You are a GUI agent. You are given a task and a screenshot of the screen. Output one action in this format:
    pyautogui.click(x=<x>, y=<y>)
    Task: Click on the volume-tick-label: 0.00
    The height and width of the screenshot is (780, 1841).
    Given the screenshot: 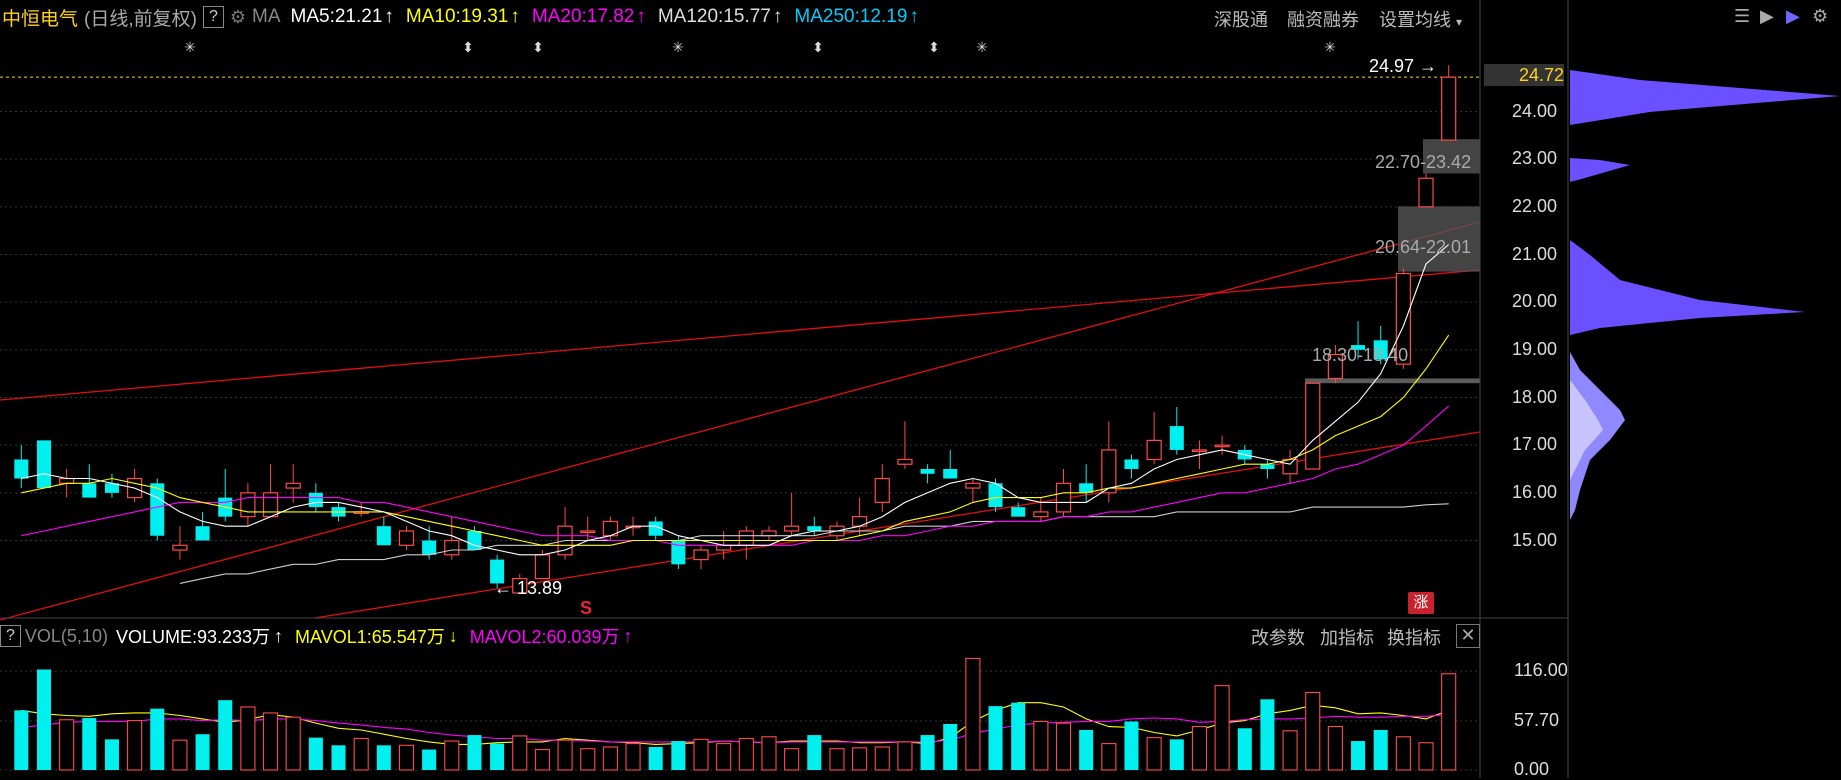 What is the action you would take?
    pyautogui.click(x=1532, y=769)
    